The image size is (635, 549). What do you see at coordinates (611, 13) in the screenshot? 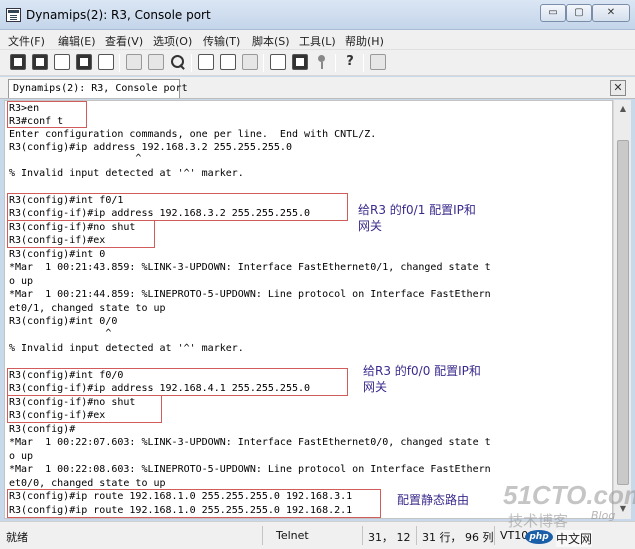
I see `close-button: ✕` at bounding box center [611, 13].